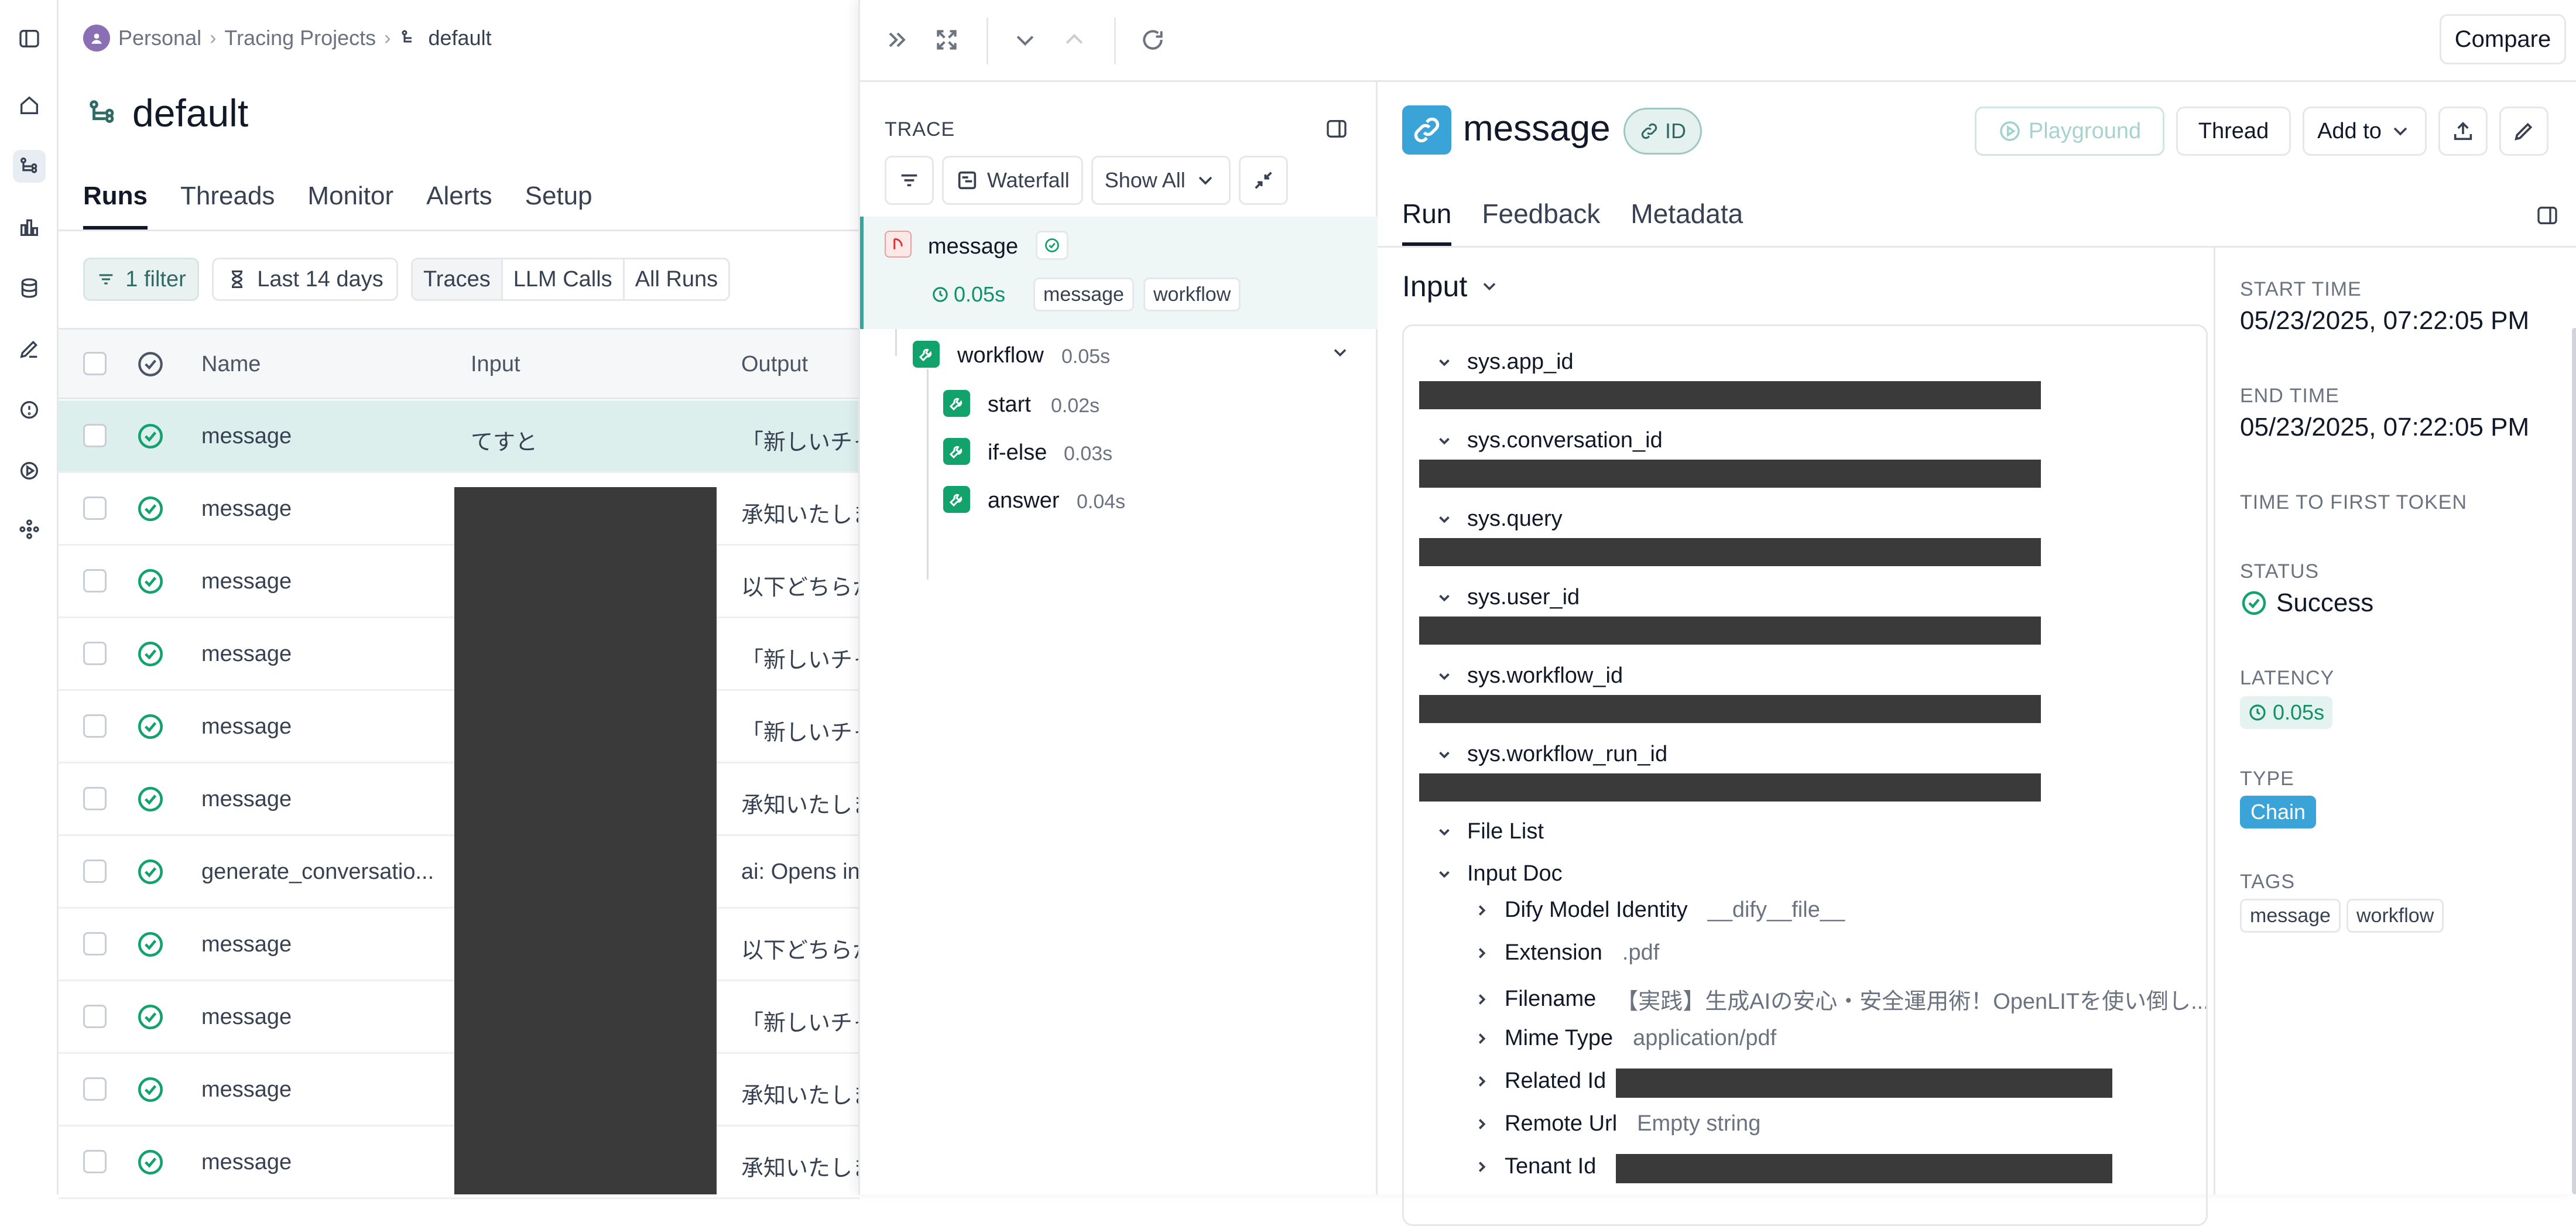 The image size is (2576, 1226). What do you see at coordinates (467, 436) in the screenshot?
I see `table-row: message てすと 「新しいチャ` at bounding box center [467, 436].